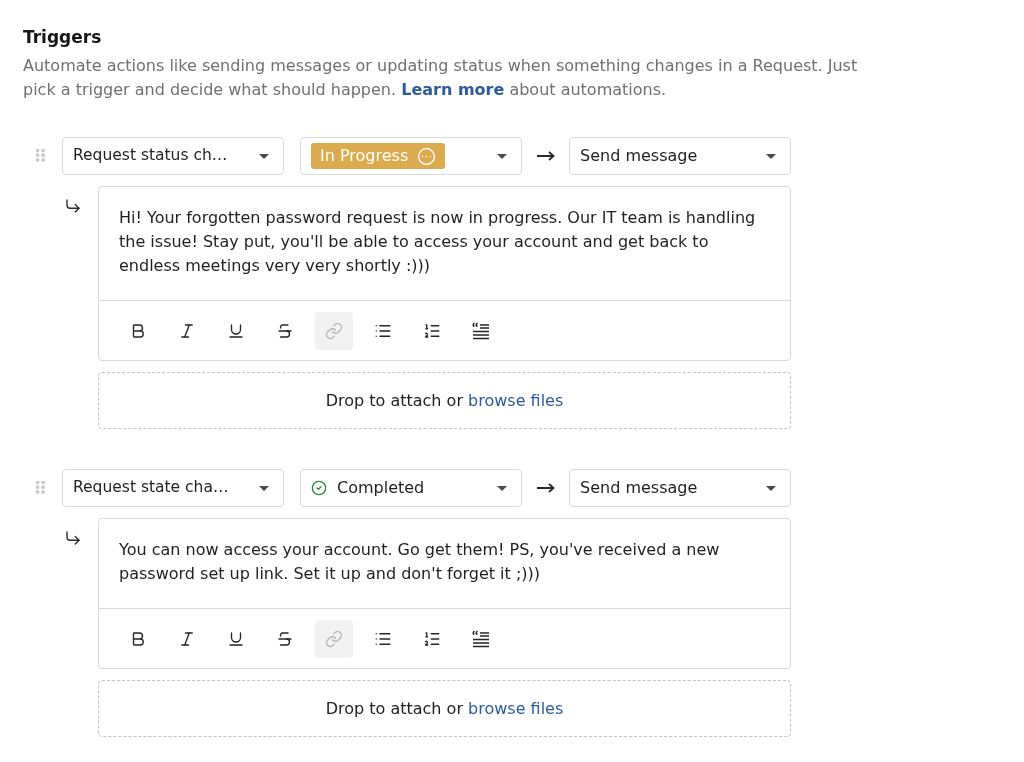  What do you see at coordinates (381, 488) in the screenshot?
I see `status-label: Completed` at bounding box center [381, 488].